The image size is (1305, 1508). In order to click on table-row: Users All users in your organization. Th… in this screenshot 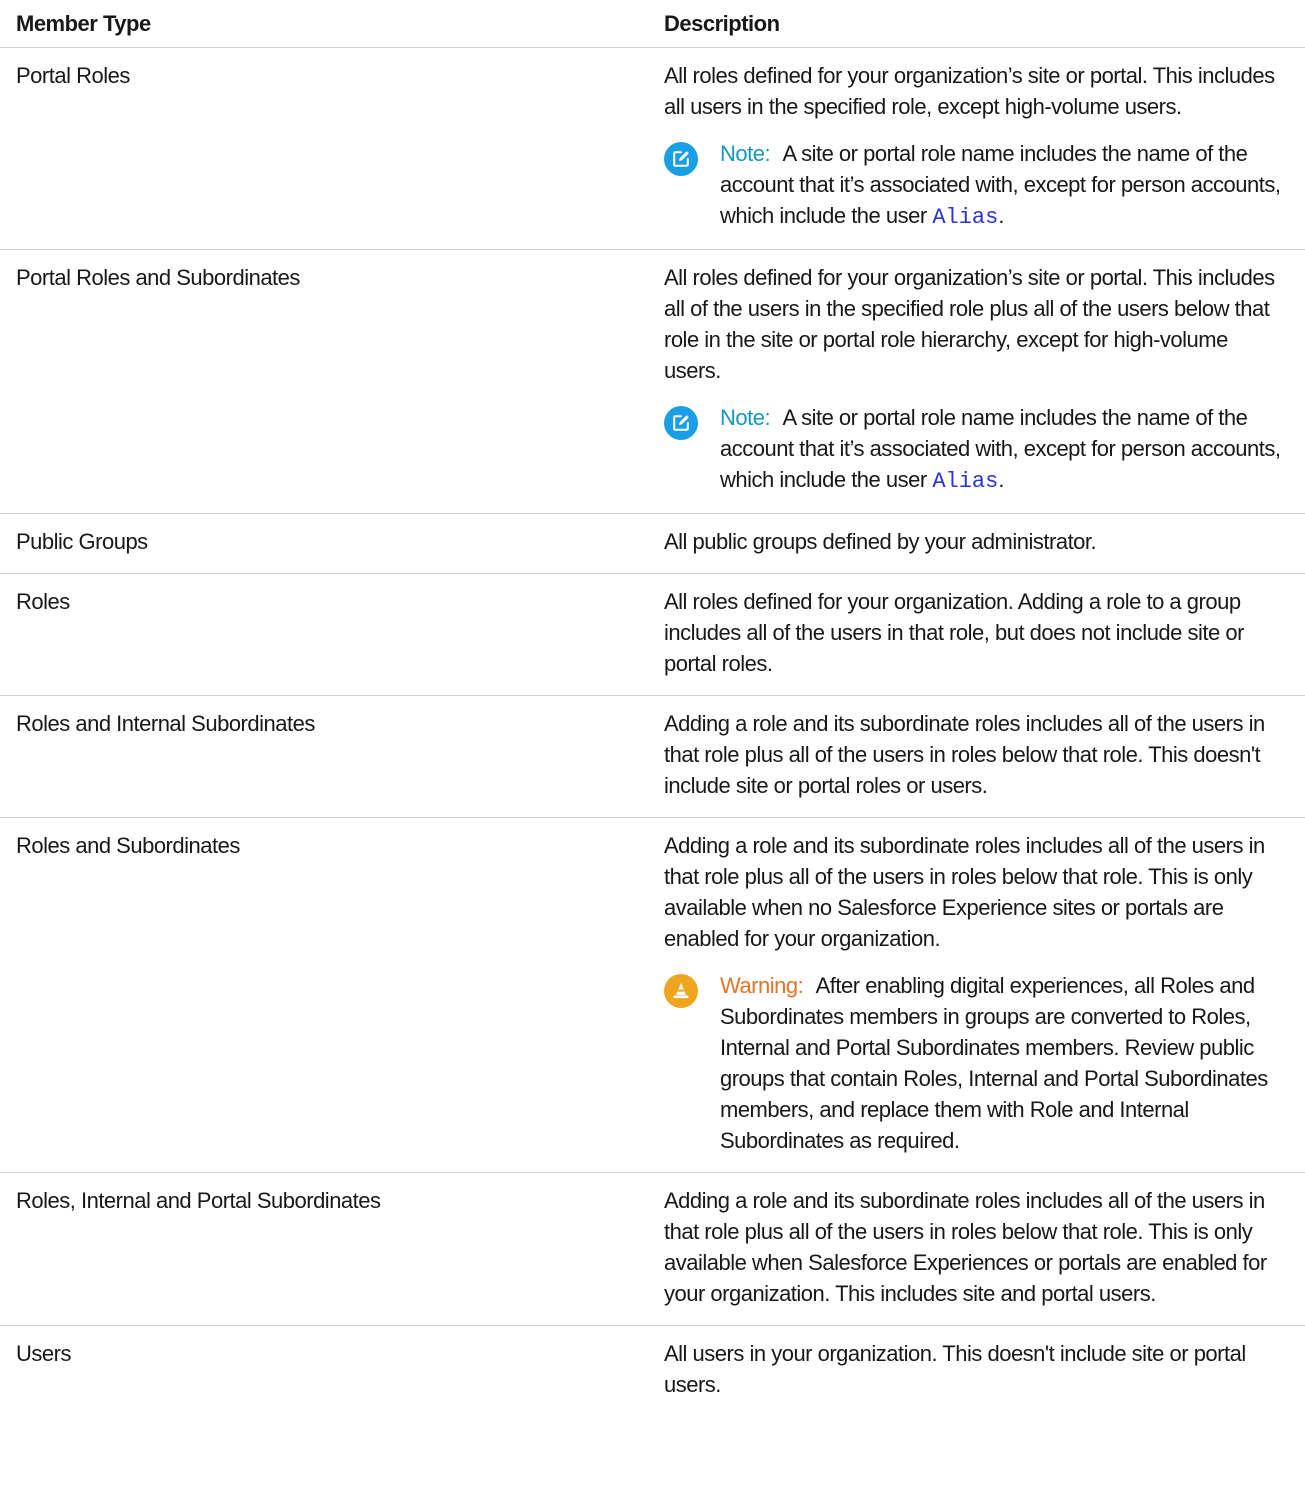, I will do `click(652, 1371)`.